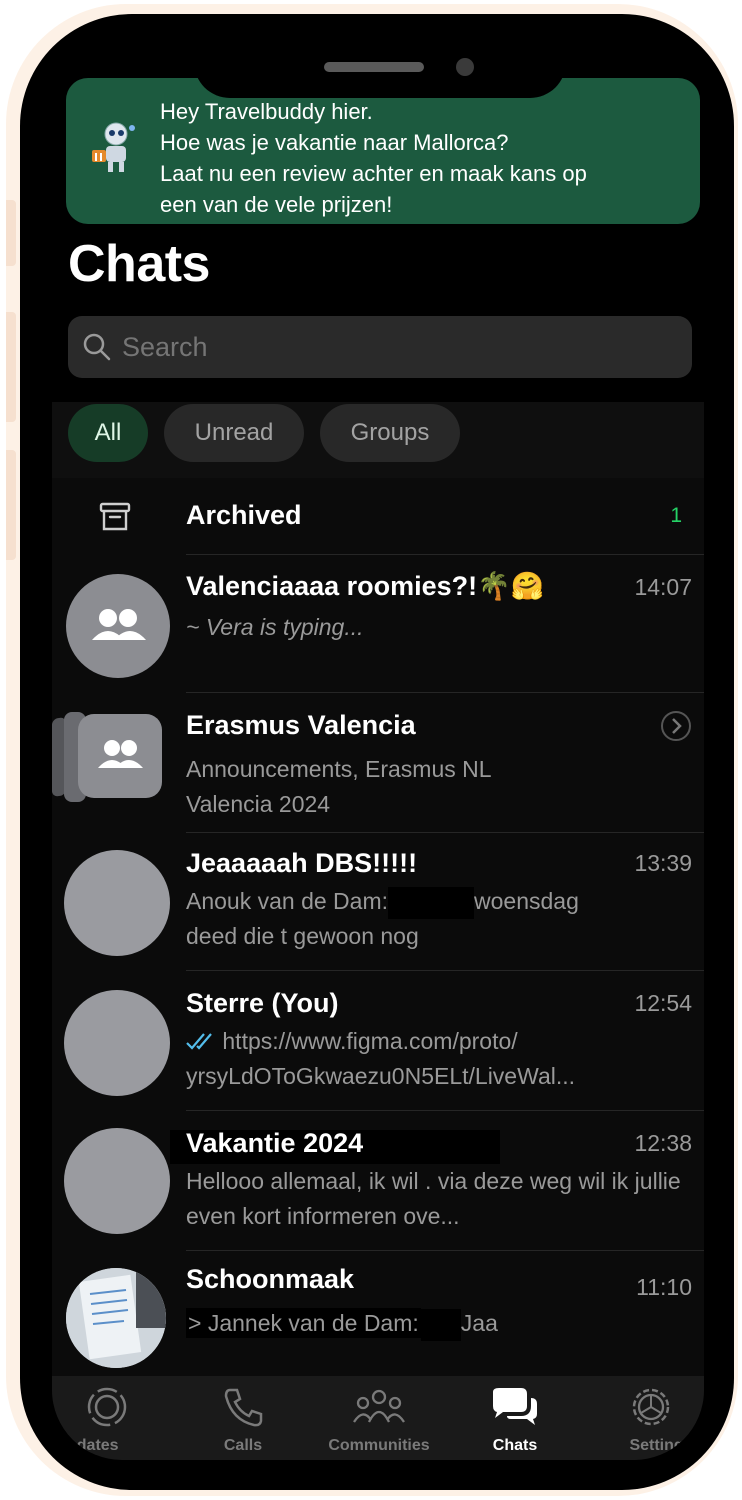 The width and height of the screenshot is (742, 1500). Describe the element at coordinates (370, 1041) in the screenshot. I see `message-text: https://www.figma.com/proto/` at that location.